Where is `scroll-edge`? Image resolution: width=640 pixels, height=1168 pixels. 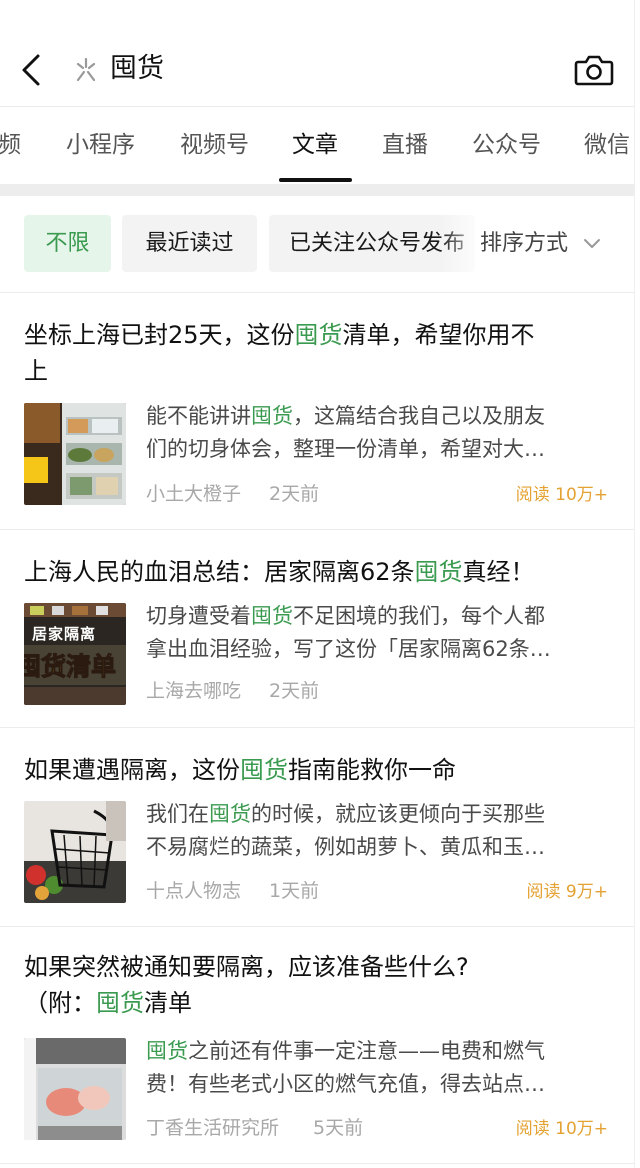 scroll-edge is located at coordinates (637, 584).